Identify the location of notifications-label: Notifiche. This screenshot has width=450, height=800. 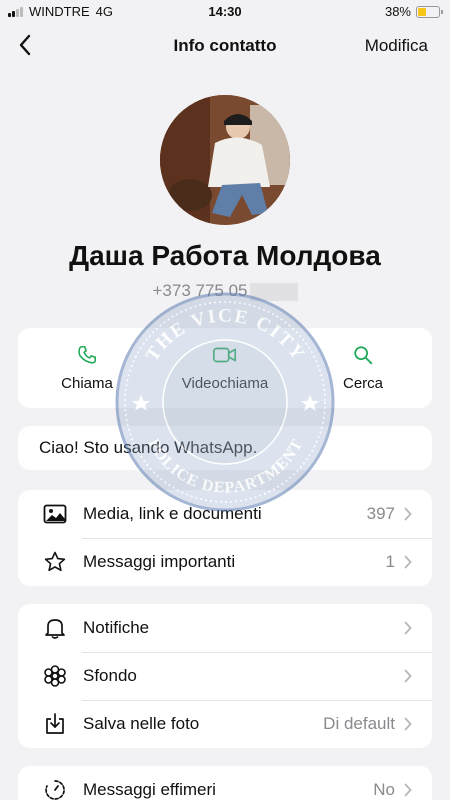
(116, 627).